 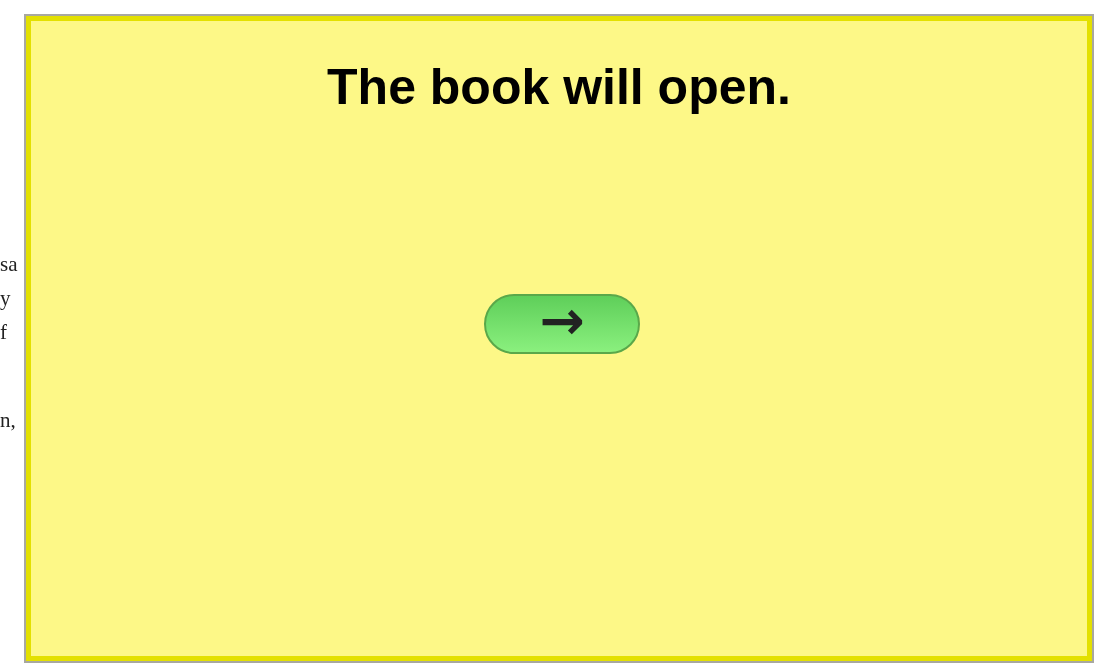 What do you see at coordinates (562, 324) in the screenshot?
I see `next-button: →` at bounding box center [562, 324].